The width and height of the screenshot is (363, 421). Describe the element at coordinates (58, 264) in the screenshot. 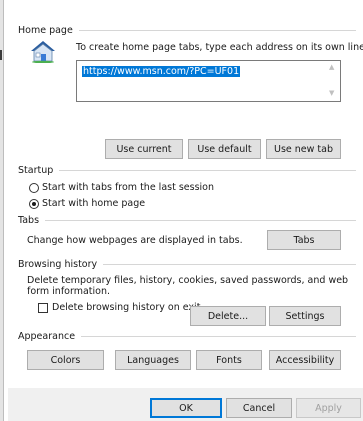

I see `browsing-history-group-label: Browsing history` at that location.